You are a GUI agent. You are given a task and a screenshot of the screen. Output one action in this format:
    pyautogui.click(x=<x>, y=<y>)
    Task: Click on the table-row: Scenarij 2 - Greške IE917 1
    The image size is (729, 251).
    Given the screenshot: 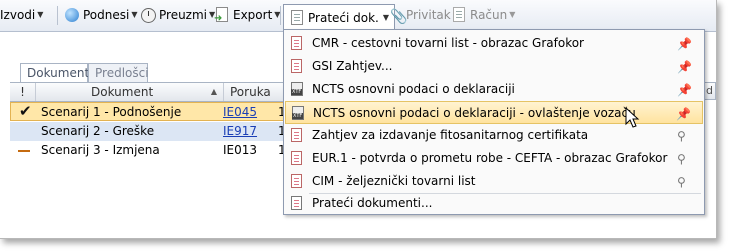 What is the action you would take?
    pyautogui.click(x=148, y=131)
    